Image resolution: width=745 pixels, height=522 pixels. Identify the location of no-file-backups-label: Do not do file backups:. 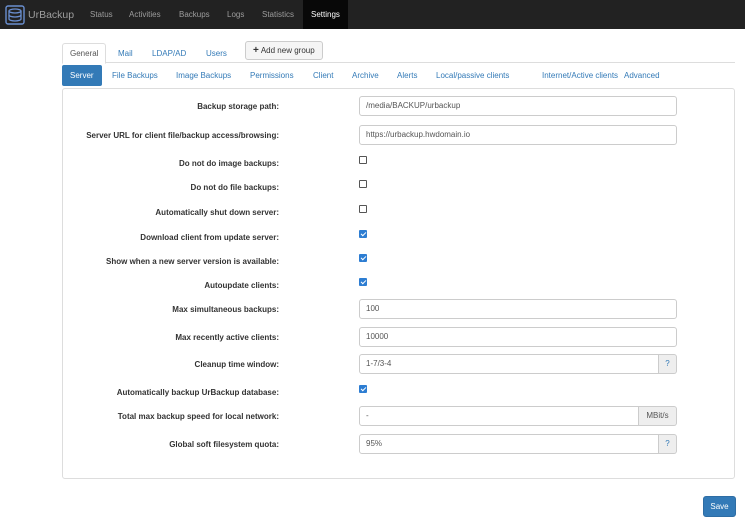
(234, 187).